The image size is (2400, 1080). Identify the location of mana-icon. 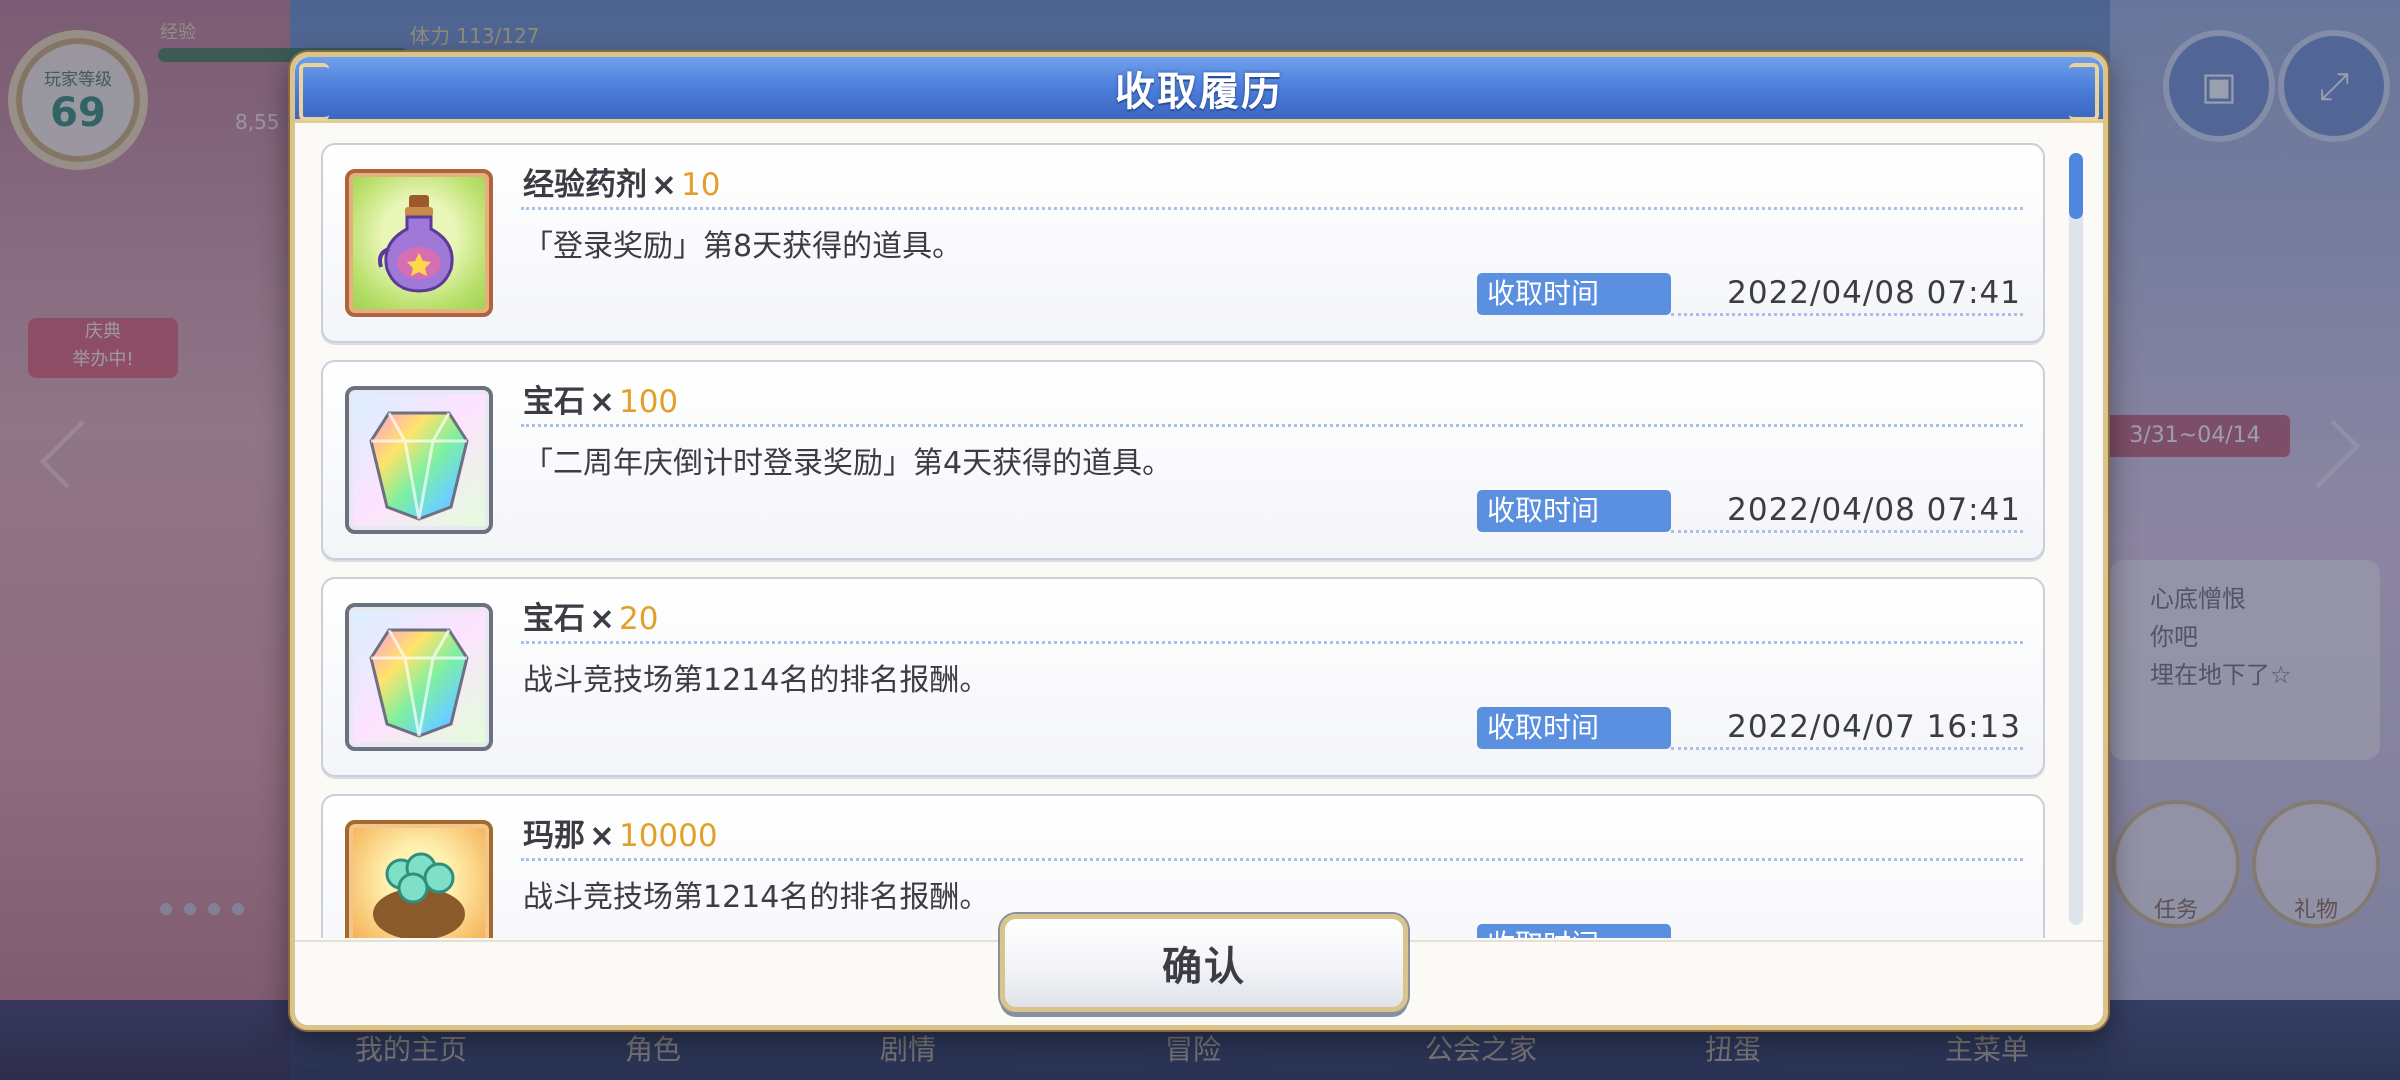
(419, 879).